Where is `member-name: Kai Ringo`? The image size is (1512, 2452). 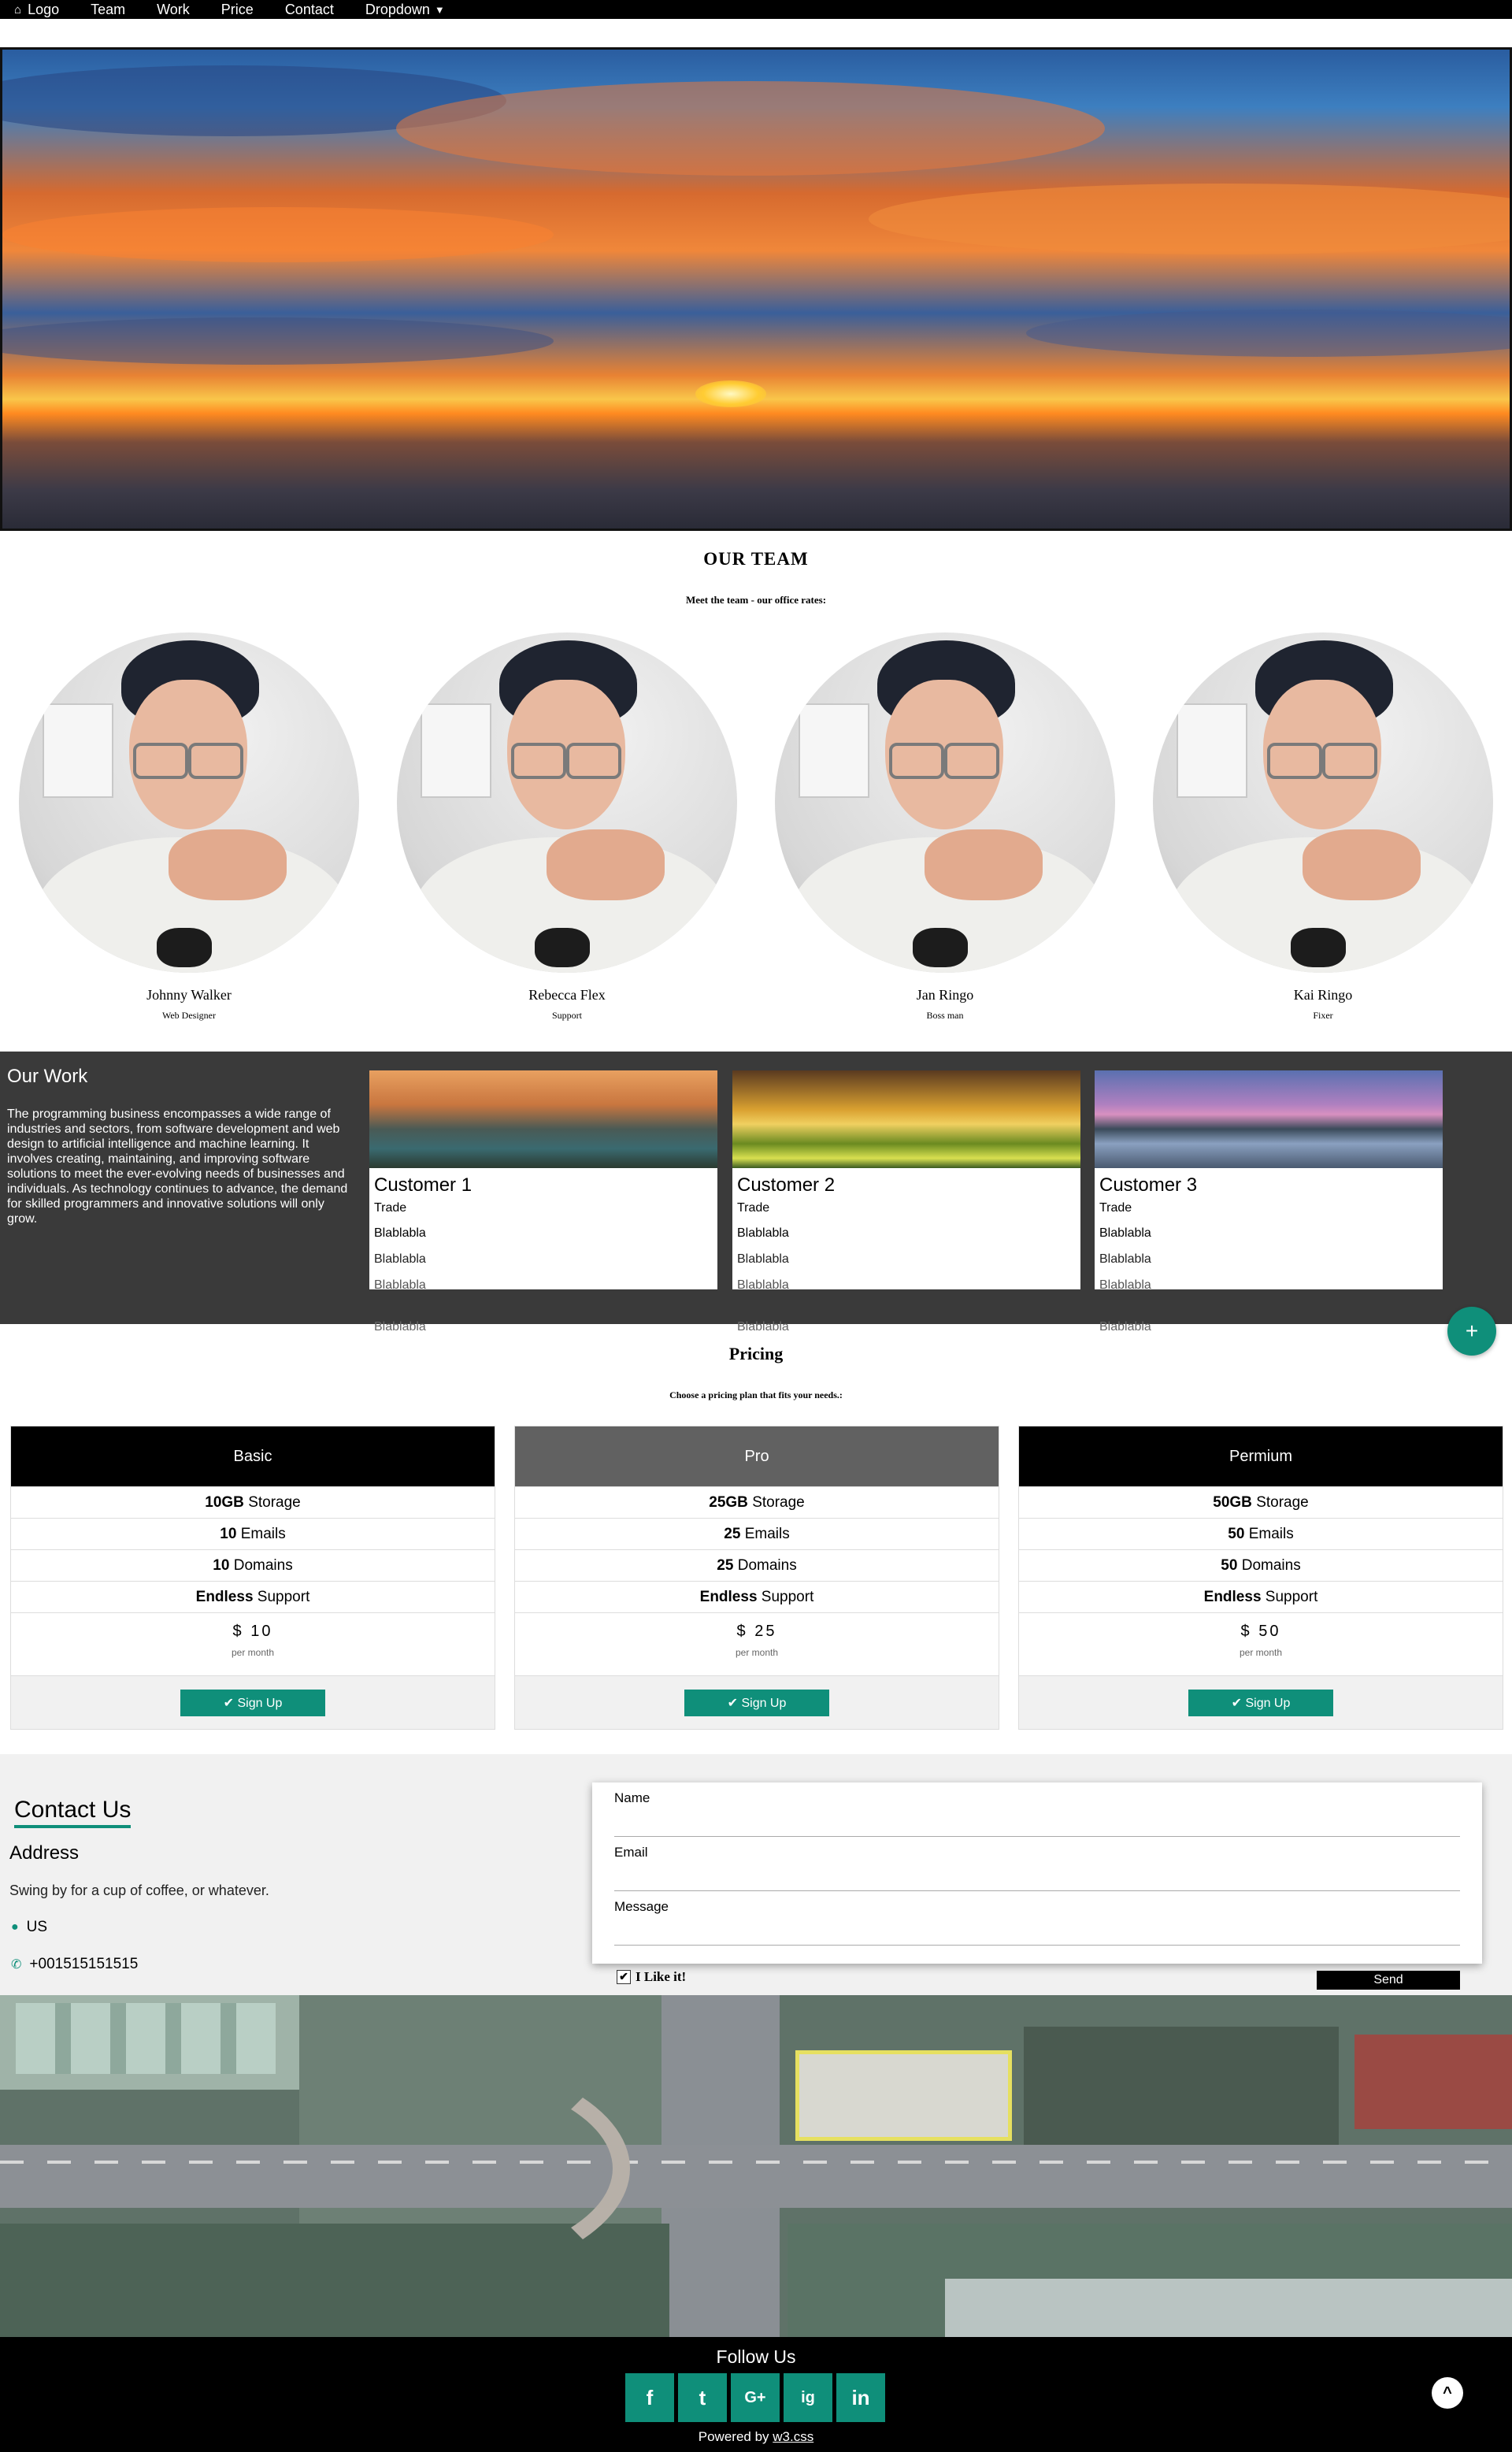
member-name: Kai Ringo is located at coordinates (1323, 995).